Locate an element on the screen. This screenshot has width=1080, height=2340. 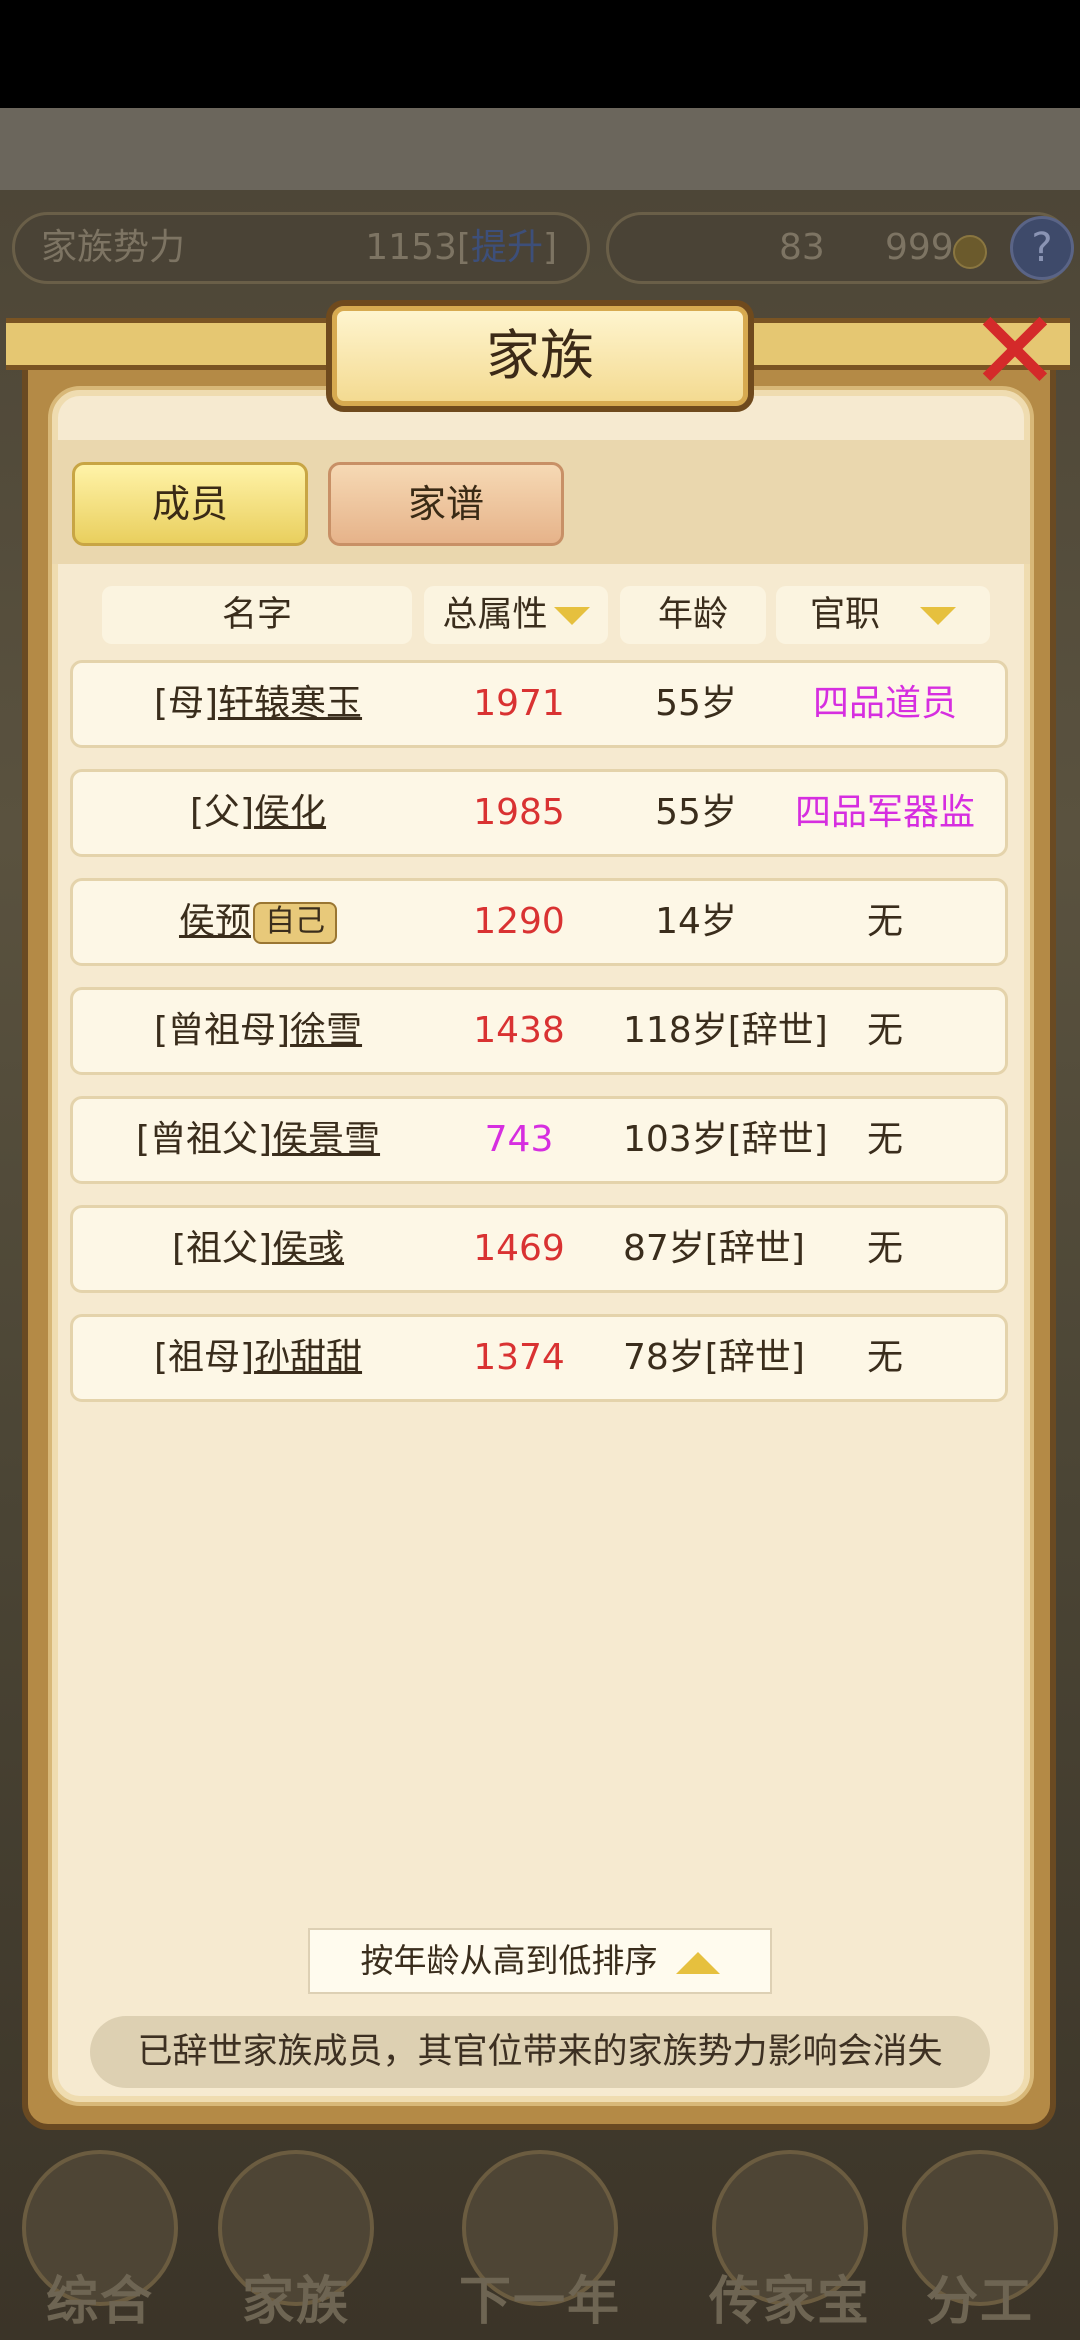
column-header-post: 官职 is located at coordinates (883, 615).